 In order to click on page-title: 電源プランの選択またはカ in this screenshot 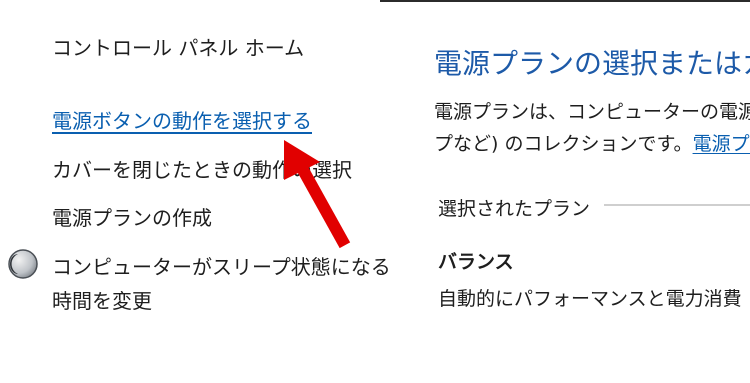, I will do `click(592, 63)`.